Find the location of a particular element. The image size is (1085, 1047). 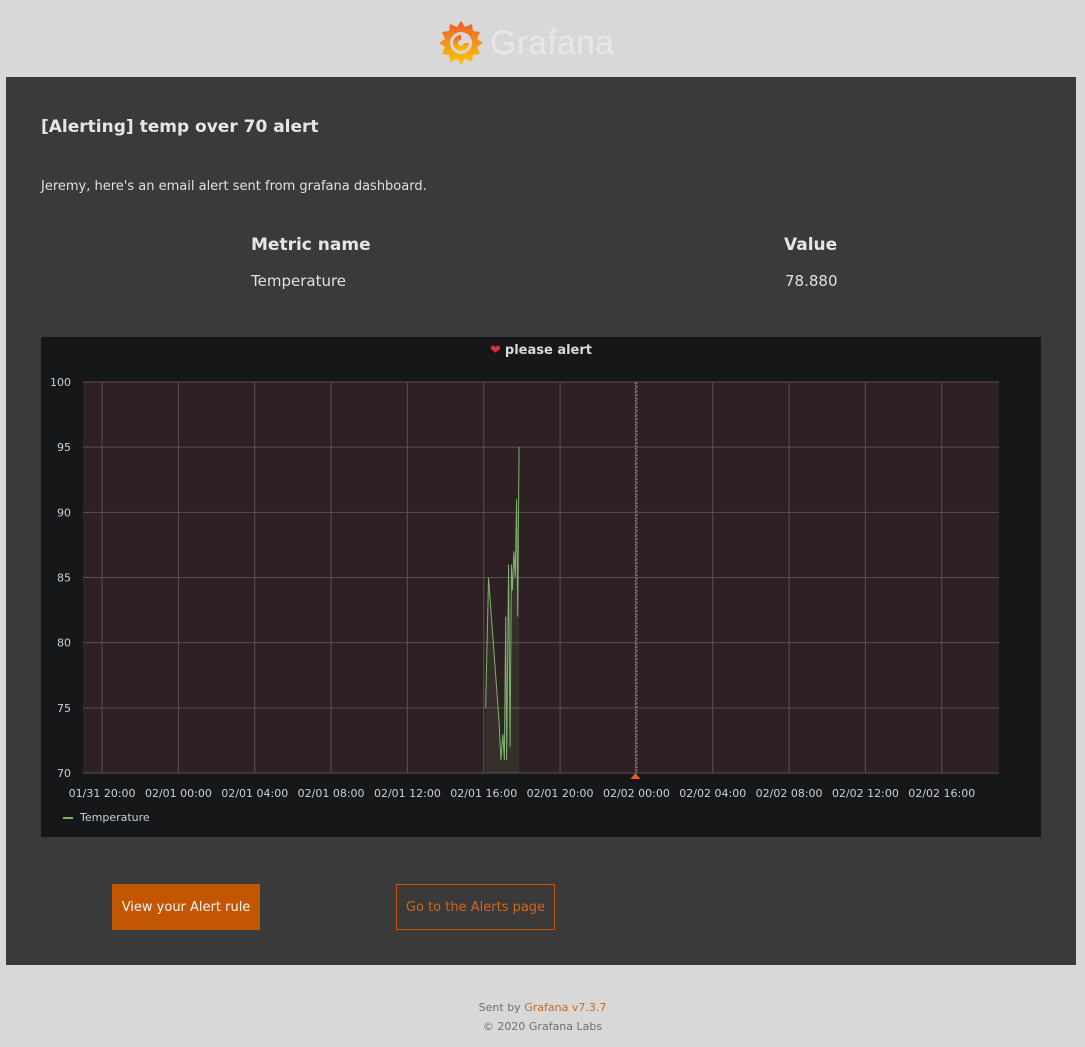

chart-legend: Temperature is located at coordinates (106, 817).